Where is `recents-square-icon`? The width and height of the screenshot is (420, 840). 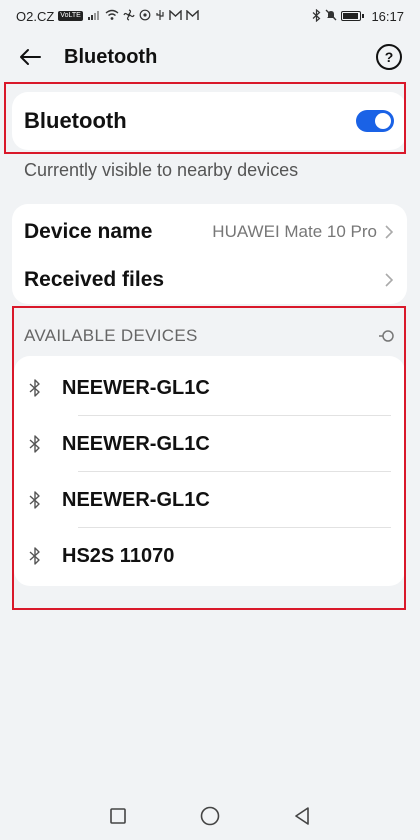
recents-square-icon is located at coordinates (118, 816).